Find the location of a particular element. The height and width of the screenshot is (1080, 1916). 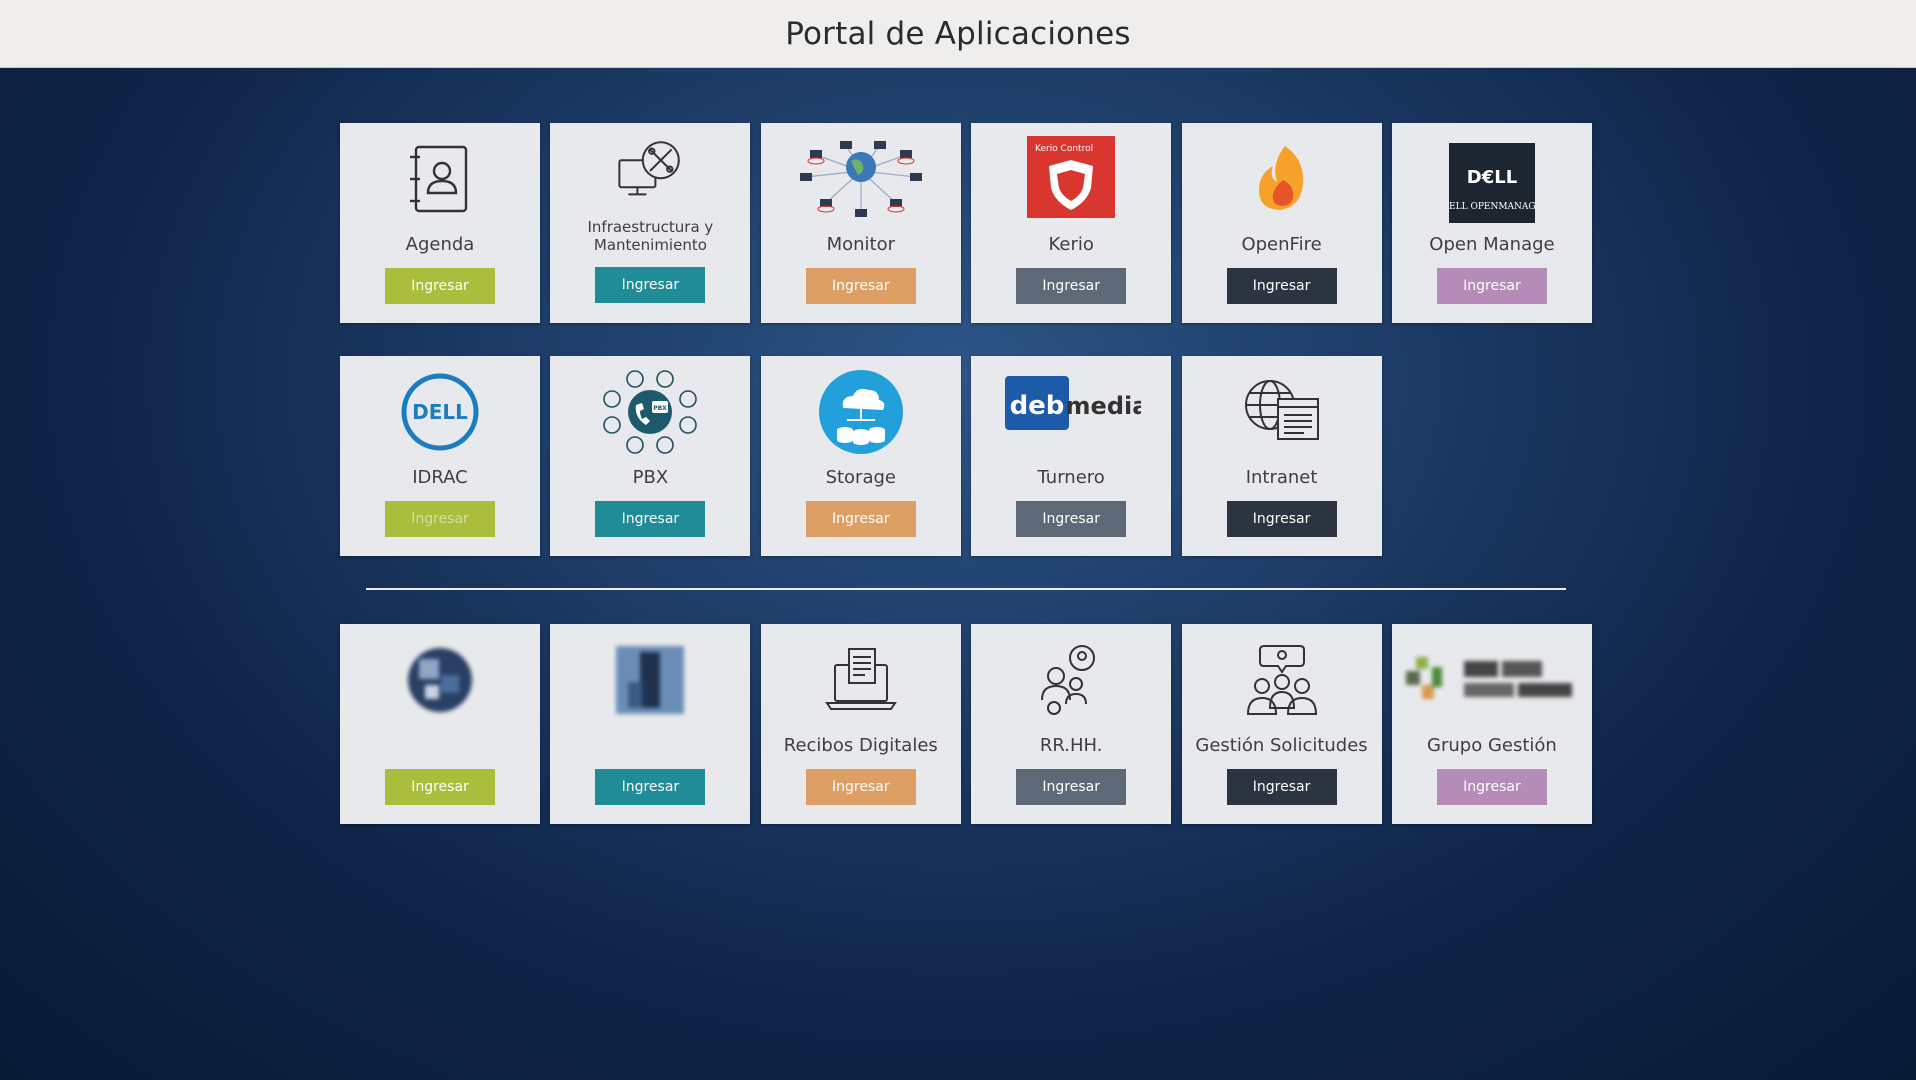

cloud-storage-icon is located at coordinates (861, 412).